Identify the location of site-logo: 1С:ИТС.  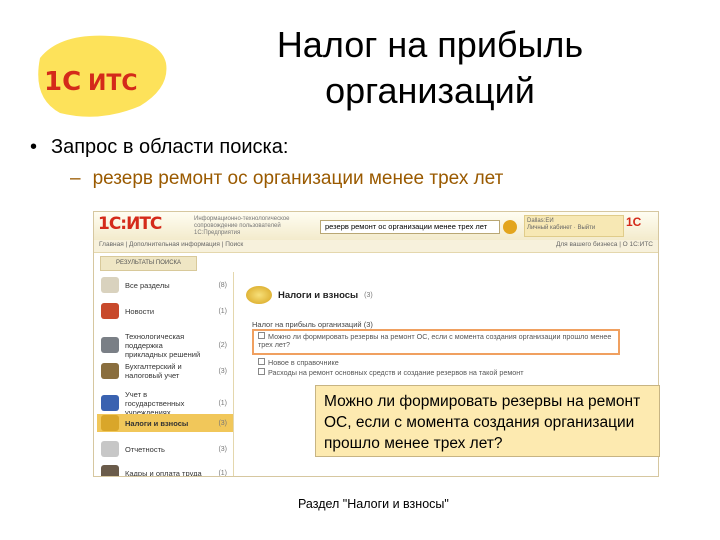
(130, 224).